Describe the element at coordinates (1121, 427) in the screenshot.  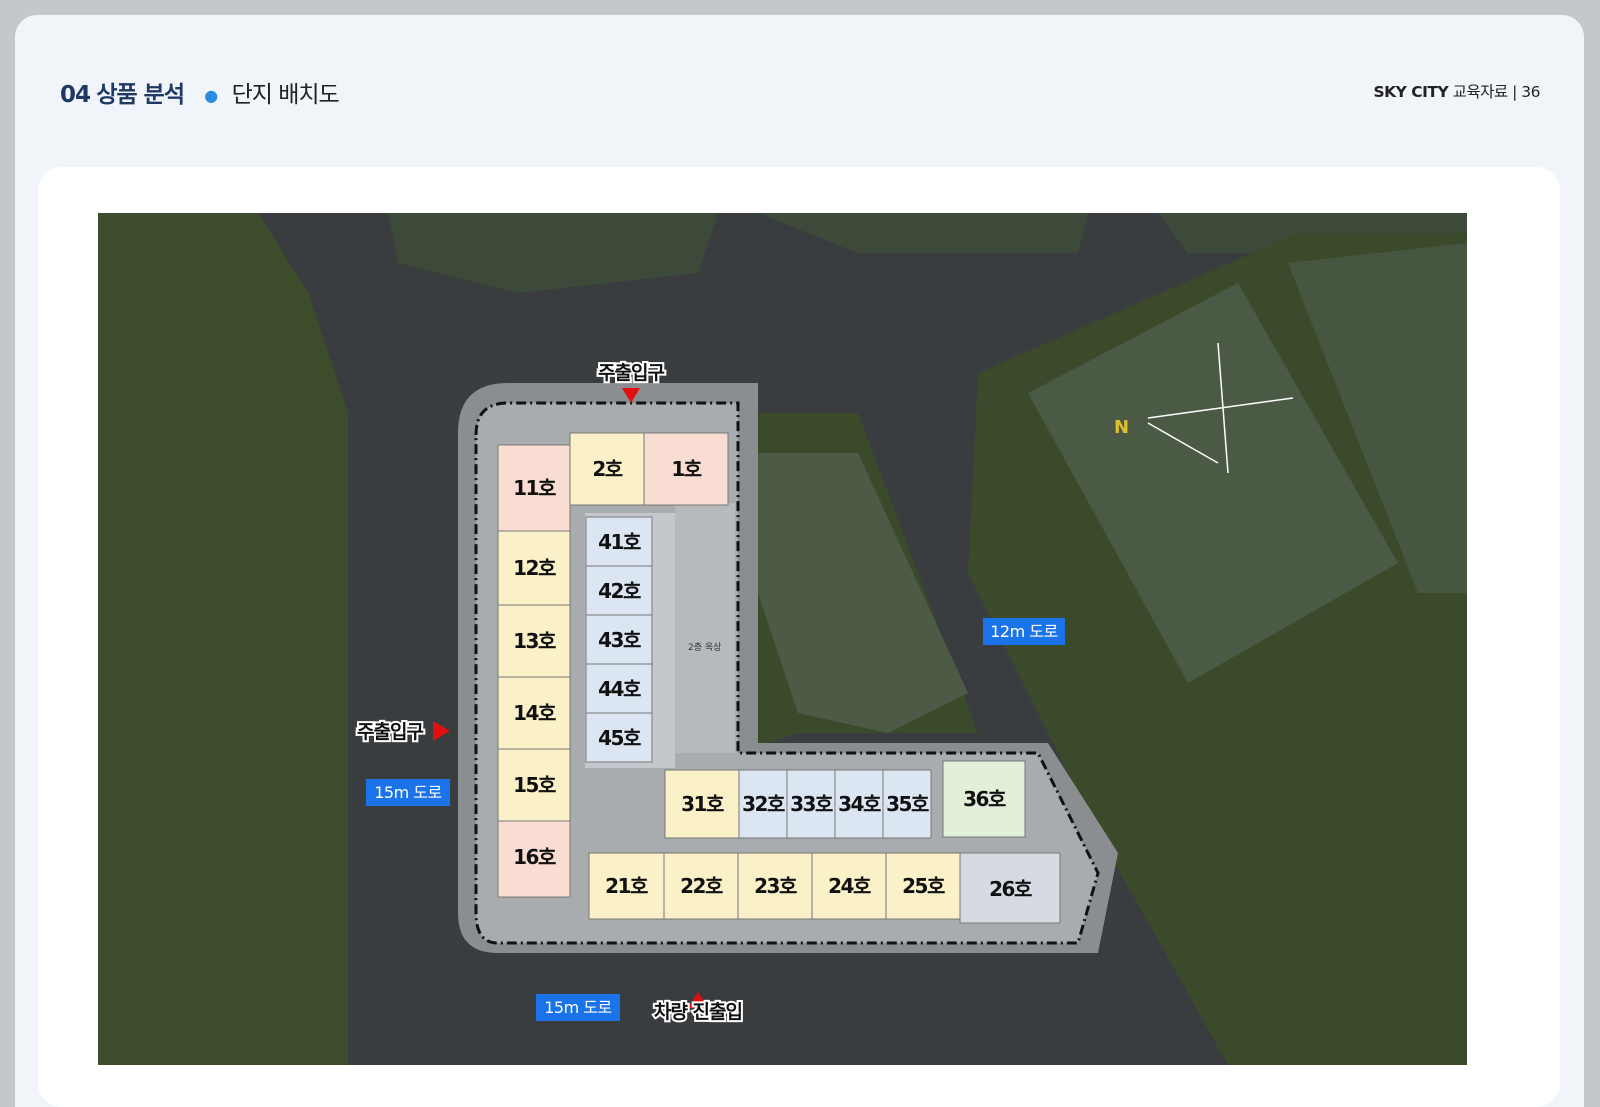
I see `compass-n: N` at that location.